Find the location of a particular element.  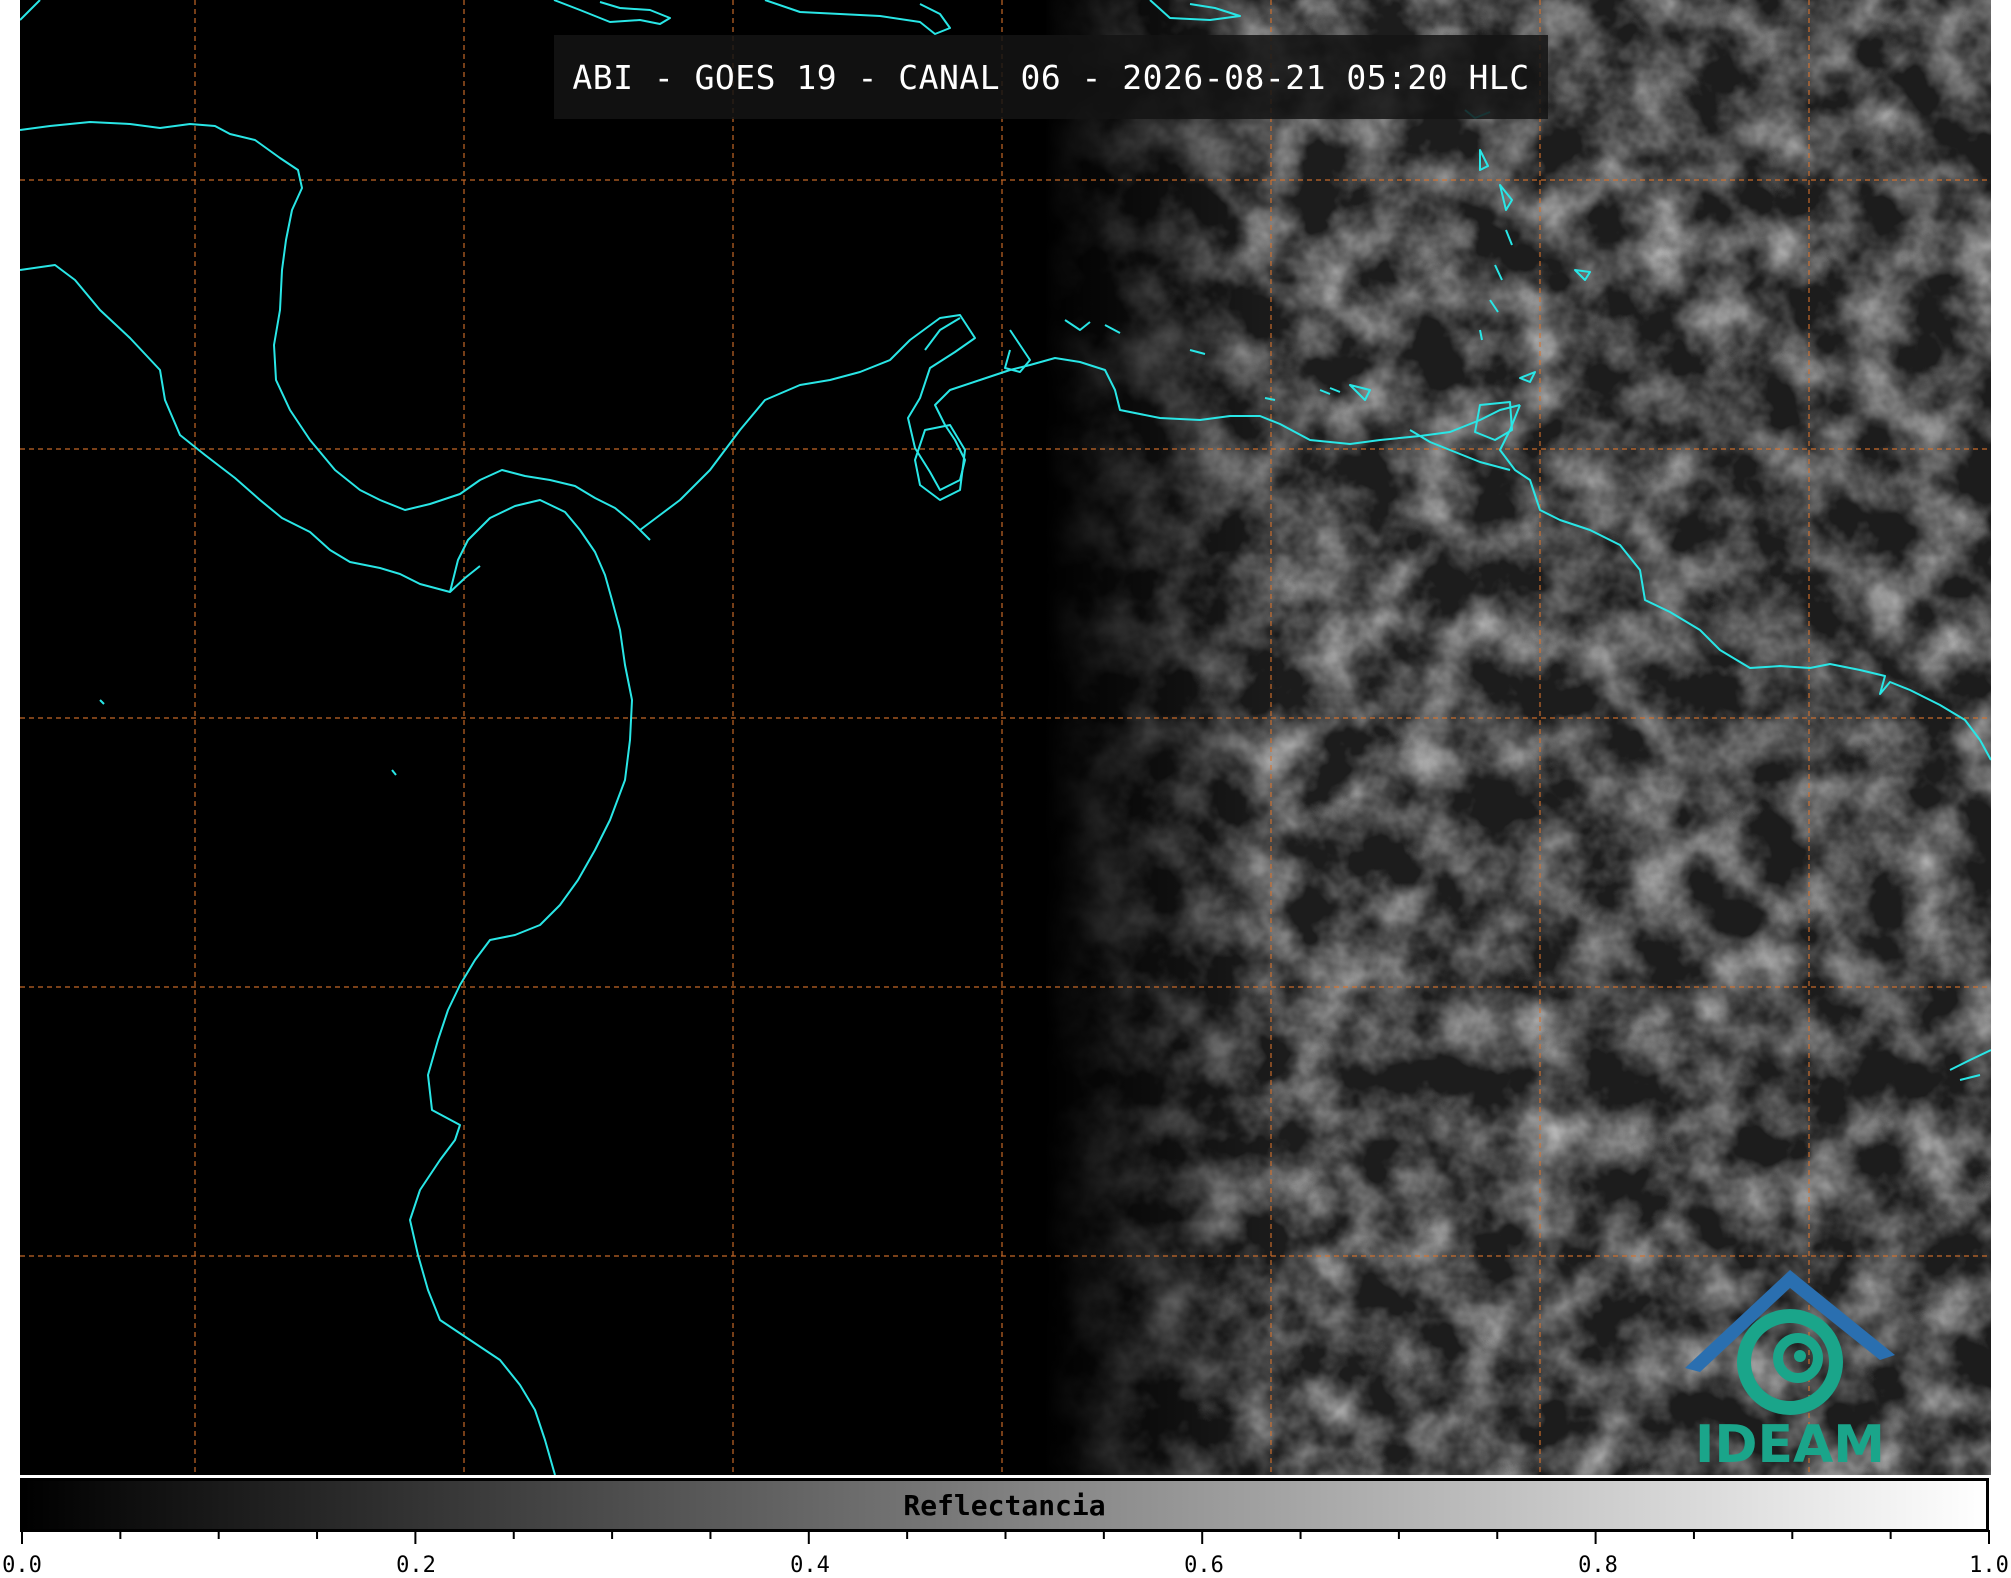

colorbar-label: Reflectancia is located at coordinates (1004, 1505).